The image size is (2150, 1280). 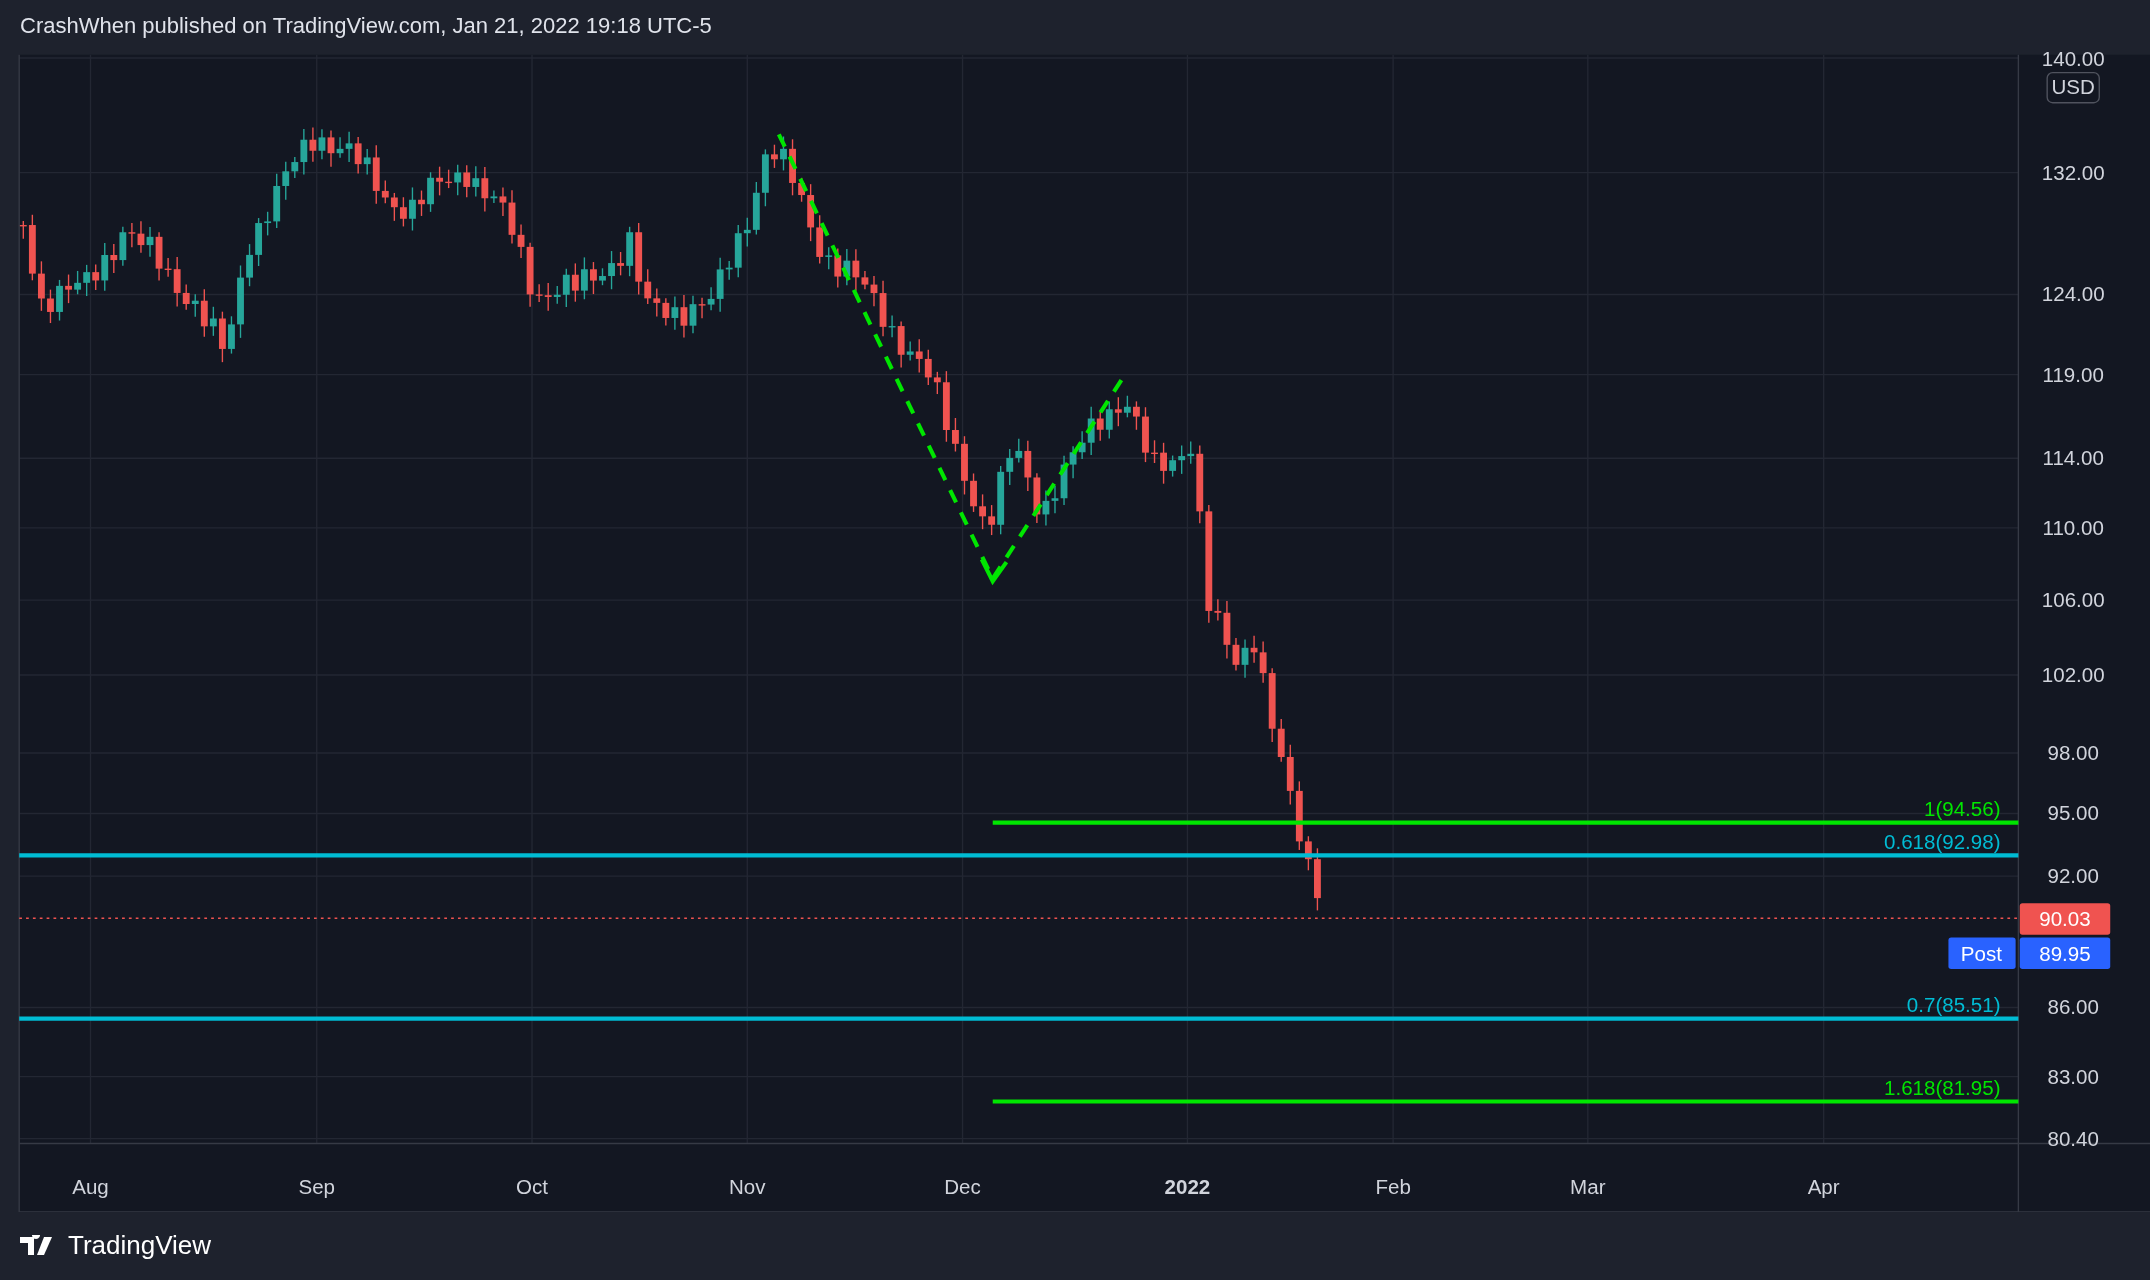 What do you see at coordinates (2073, 527) in the screenshot?
I see `price-label: 110.00` at bounding box center [2073, 527].